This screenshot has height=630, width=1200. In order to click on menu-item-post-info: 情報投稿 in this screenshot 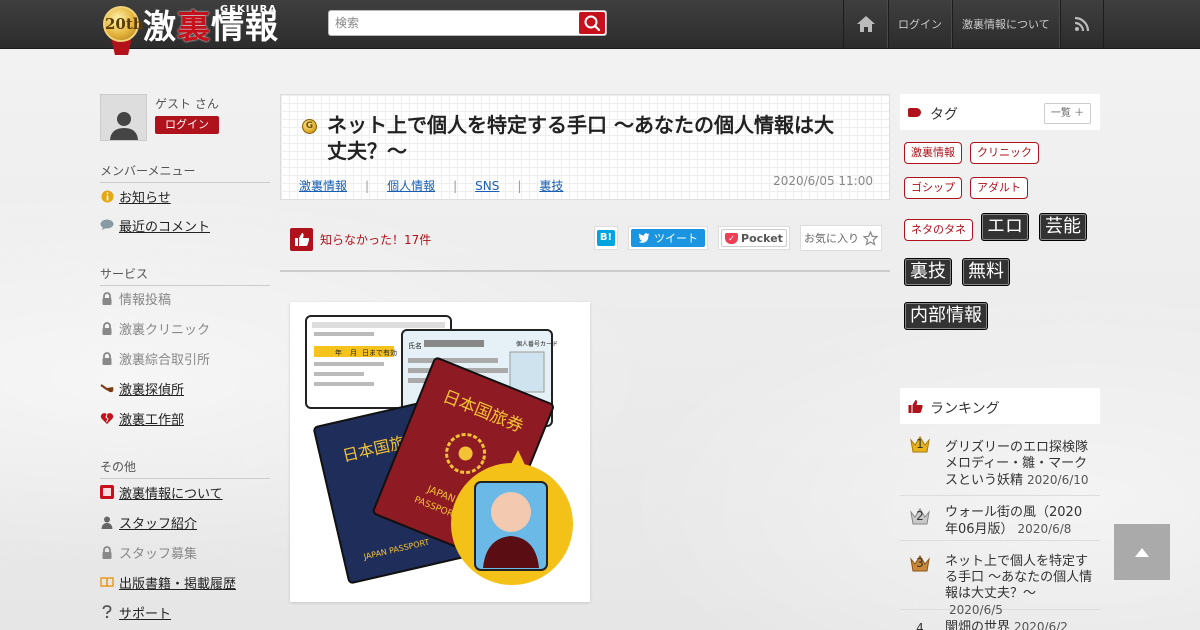, I will do `click(136, 298)`.